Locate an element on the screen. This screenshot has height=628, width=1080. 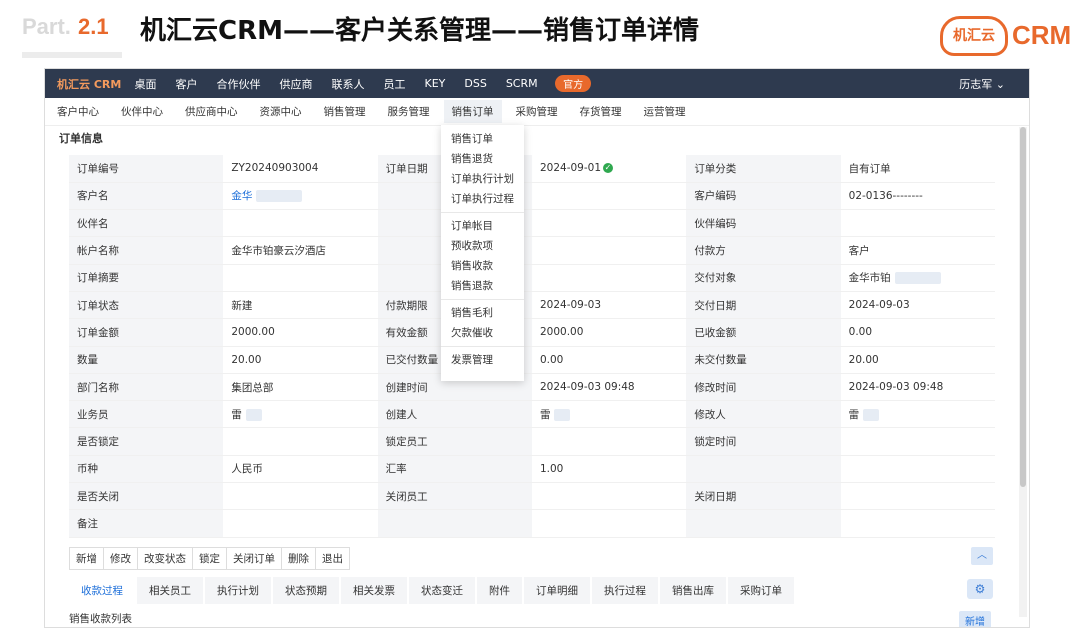
tab-attachment: 附件 is located at coordinates (499, 590).